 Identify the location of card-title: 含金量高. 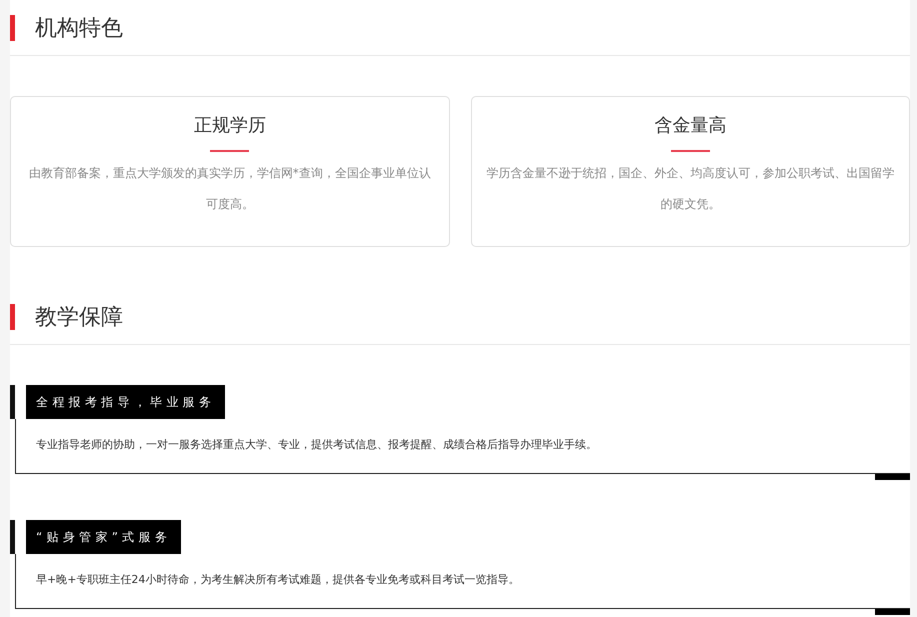
(690, 126).